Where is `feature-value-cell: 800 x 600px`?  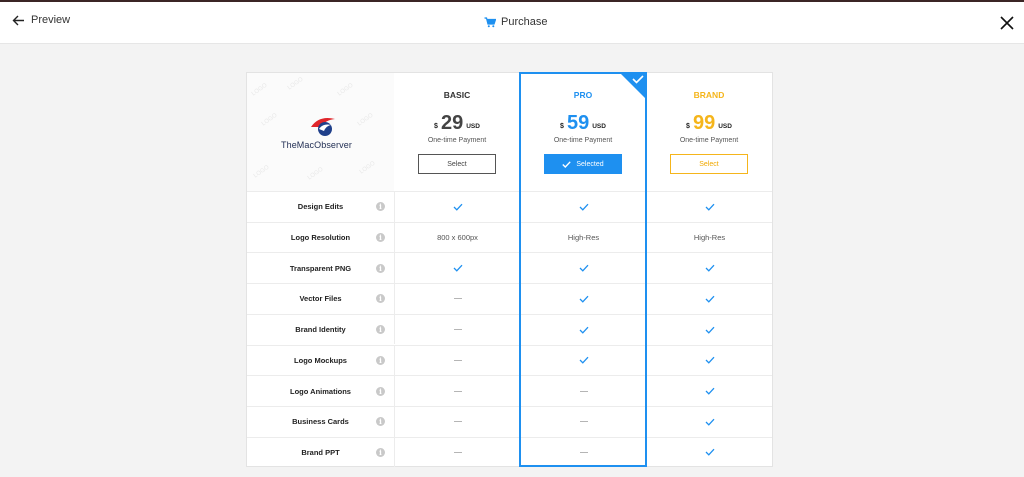
feature-value-cell: 800 x 600px is located at coordinates (457, 237).